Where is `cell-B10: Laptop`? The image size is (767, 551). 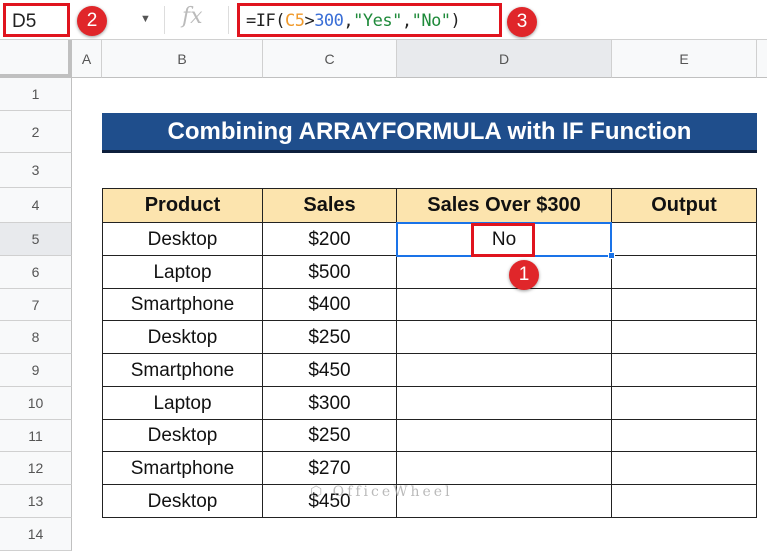 cell-B10: Laptop is located at coordinates (182, 403).